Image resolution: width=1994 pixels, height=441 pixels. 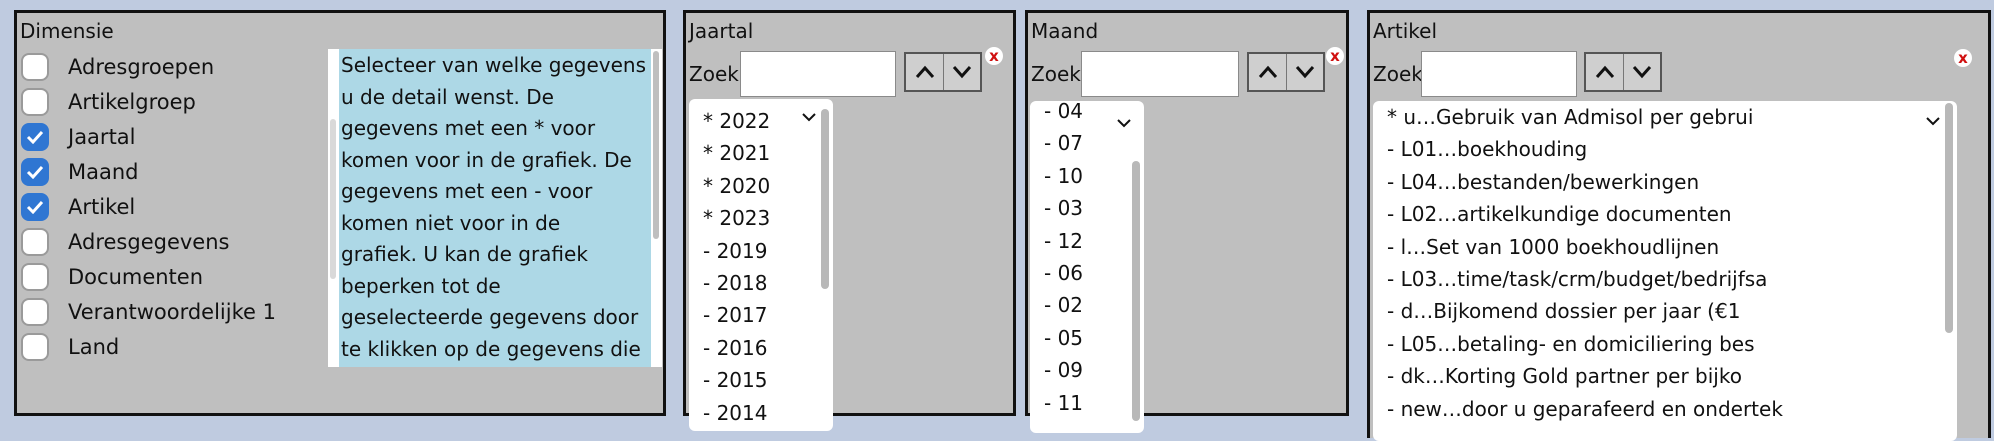 I want to click on list-item: - dk…Korting Gold partner per bijko, so click(x=1585, y=376).